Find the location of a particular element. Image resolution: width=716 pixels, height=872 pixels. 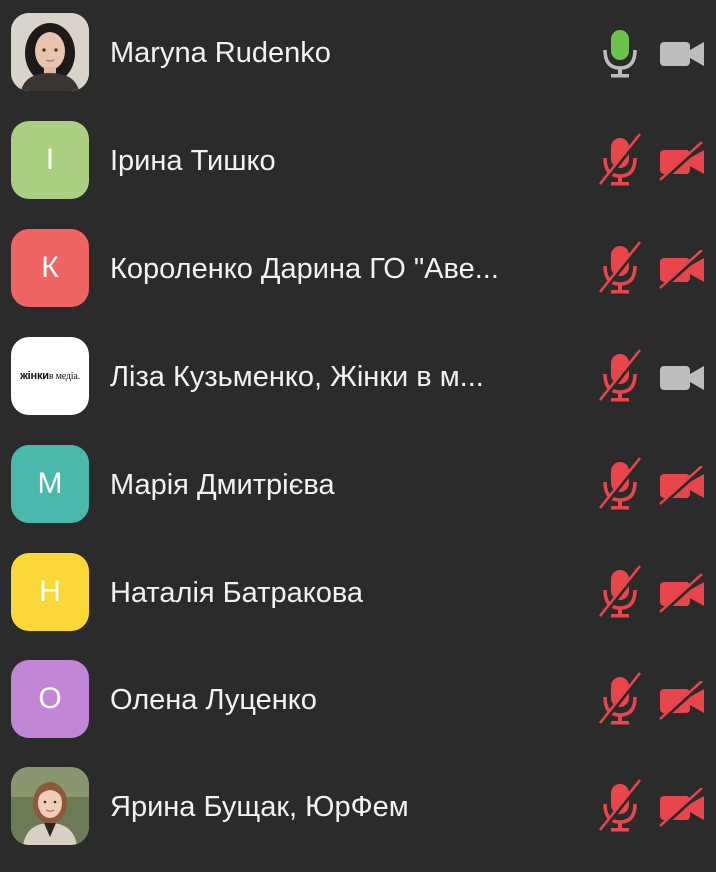

participant-name: Марія Дмитрієва is located at coordinates (222, 485).